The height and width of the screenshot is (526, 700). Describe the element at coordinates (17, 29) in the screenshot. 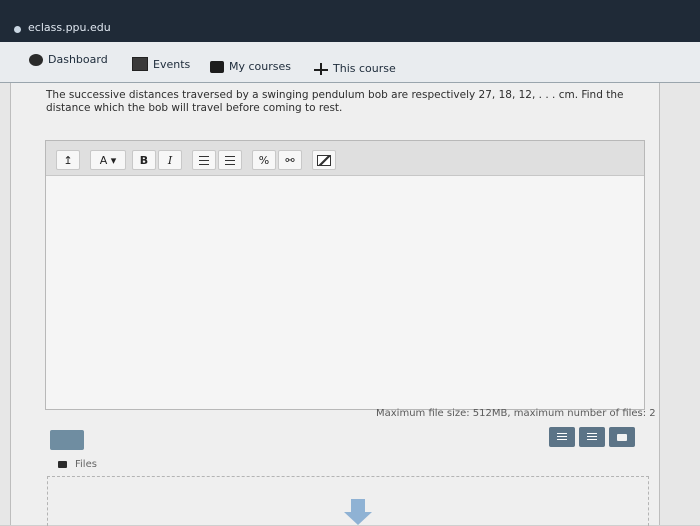

I see `site-status-dot` at that location.